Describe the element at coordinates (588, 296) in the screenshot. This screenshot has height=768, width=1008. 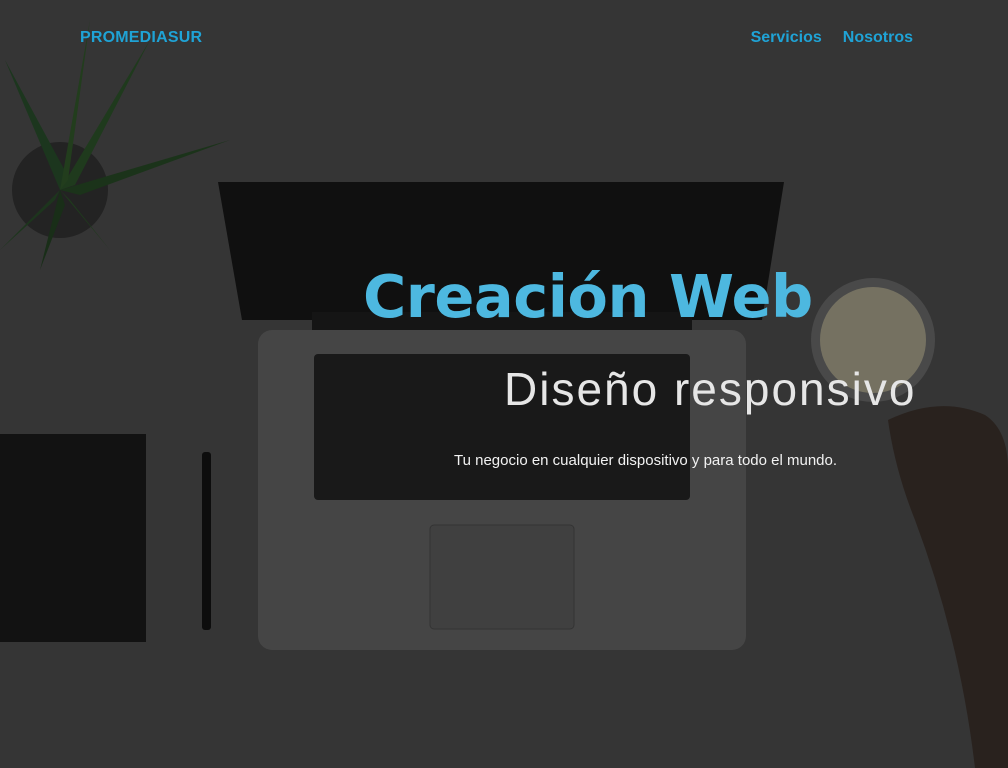
I see `hero-title: Creación Web` at that location.